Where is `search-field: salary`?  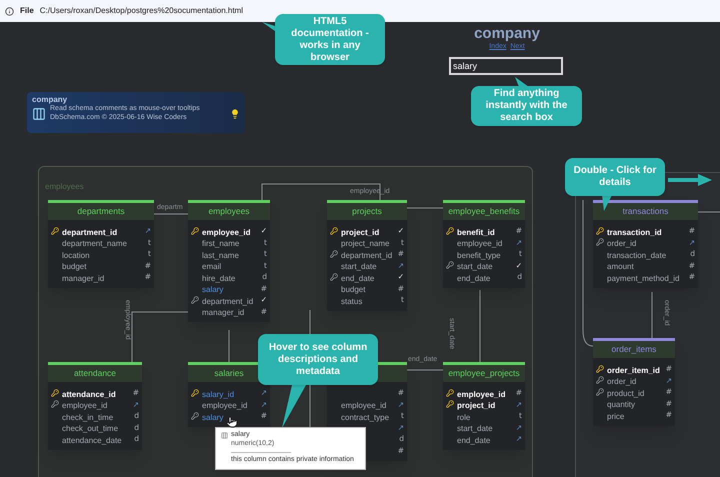 search-field: salary is located at coordinates (506, 66).